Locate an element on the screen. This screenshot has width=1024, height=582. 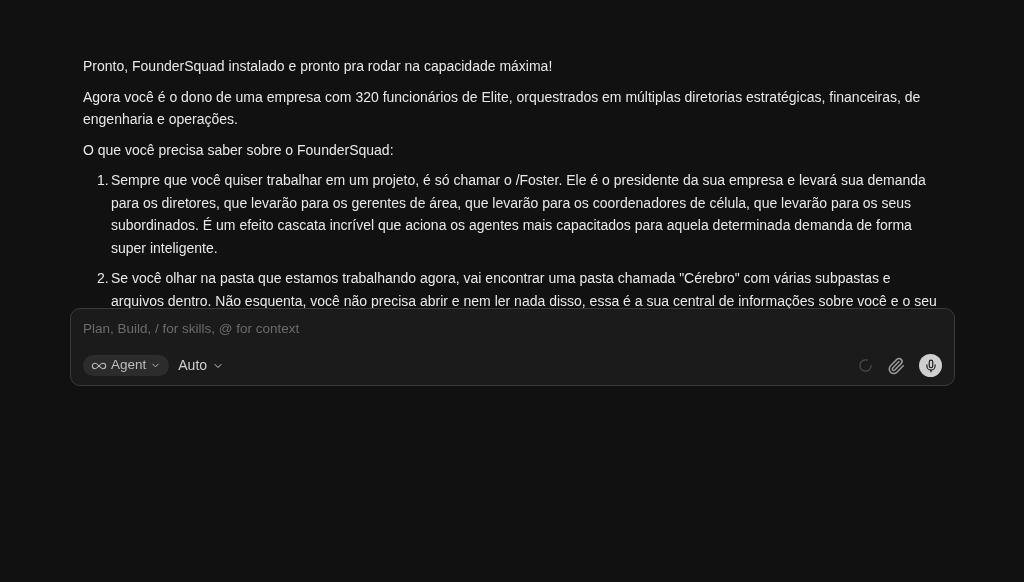
microphone-button is located at coordinates (930, 365).